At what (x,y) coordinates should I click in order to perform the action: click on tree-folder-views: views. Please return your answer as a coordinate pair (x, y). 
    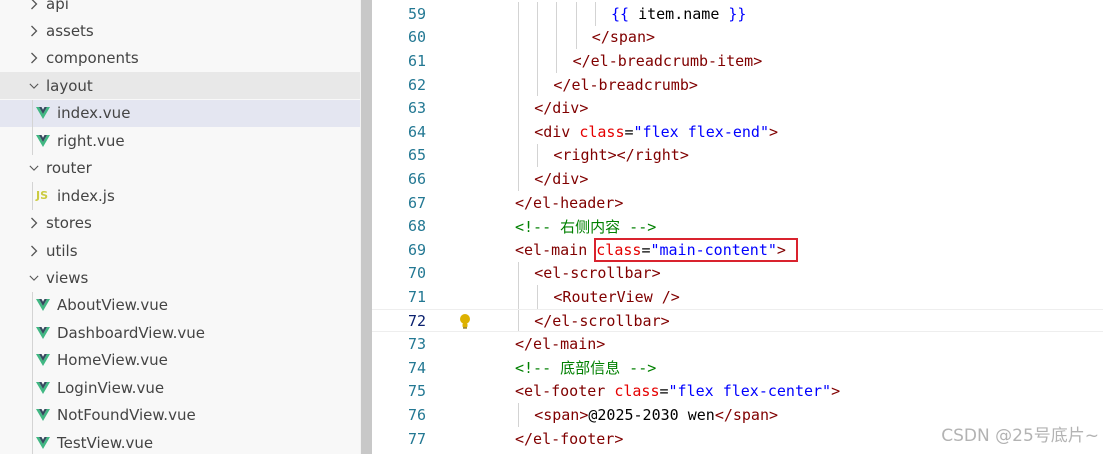
    Looking at the image, I should click on (180, 278).